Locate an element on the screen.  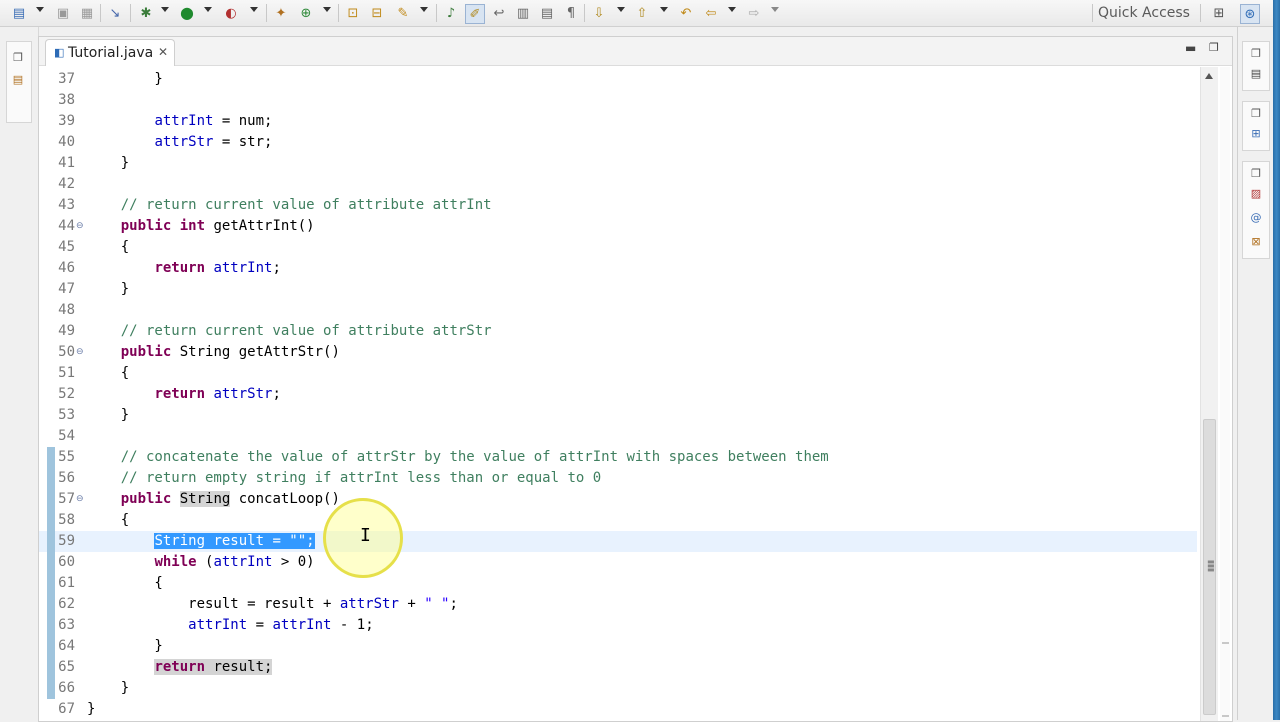
code-line: 53 } is located at coordinates (618, 415).